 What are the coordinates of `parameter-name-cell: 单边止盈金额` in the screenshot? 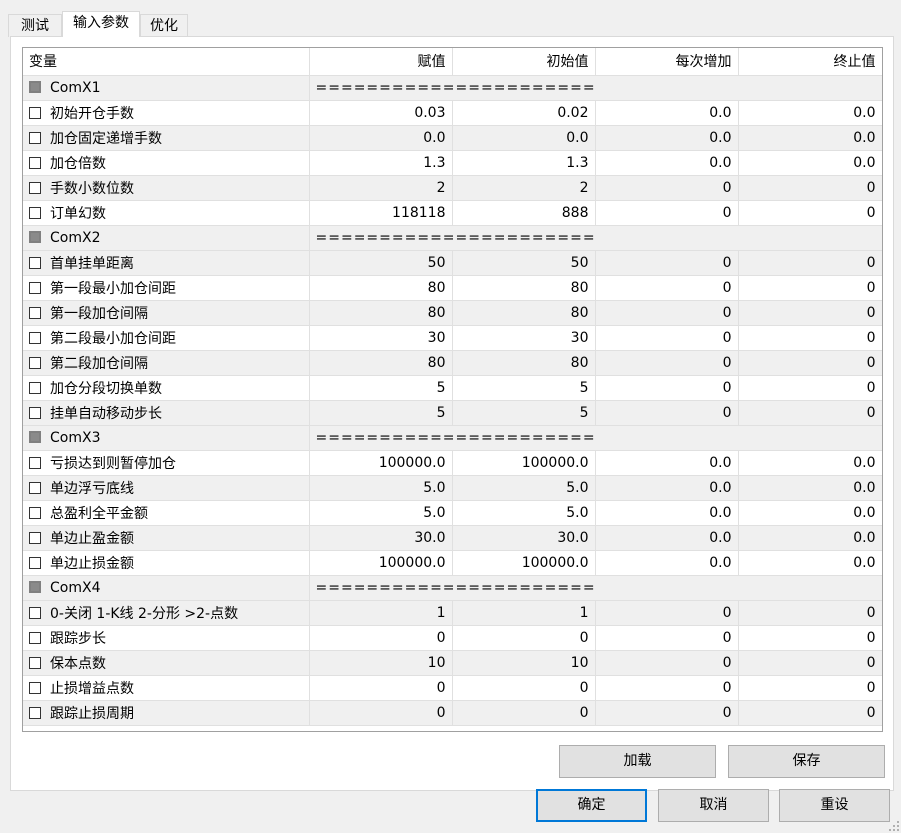 It's located at (166, 538).